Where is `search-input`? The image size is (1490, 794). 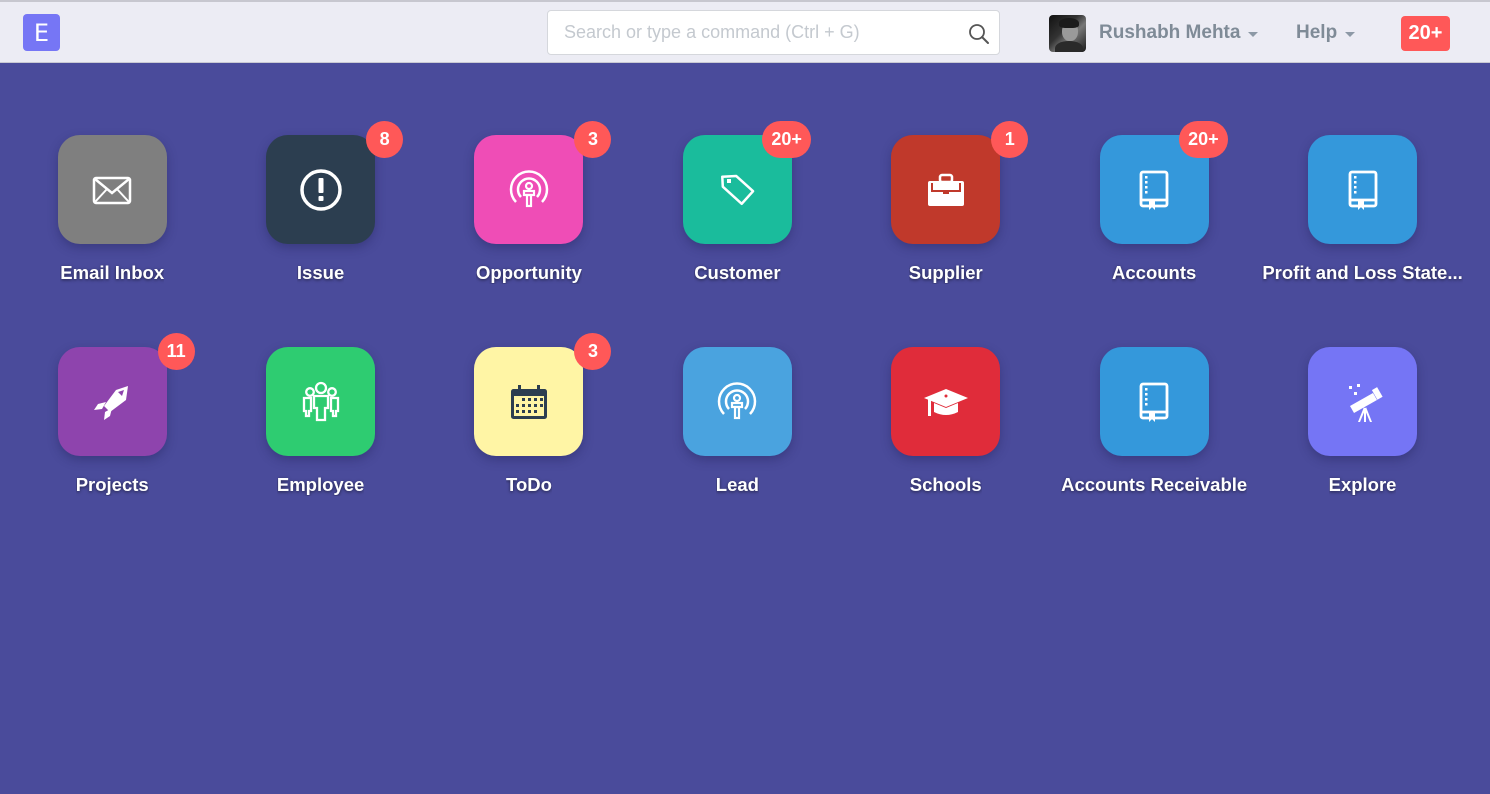
search-input is located at coordinates (773, 32).